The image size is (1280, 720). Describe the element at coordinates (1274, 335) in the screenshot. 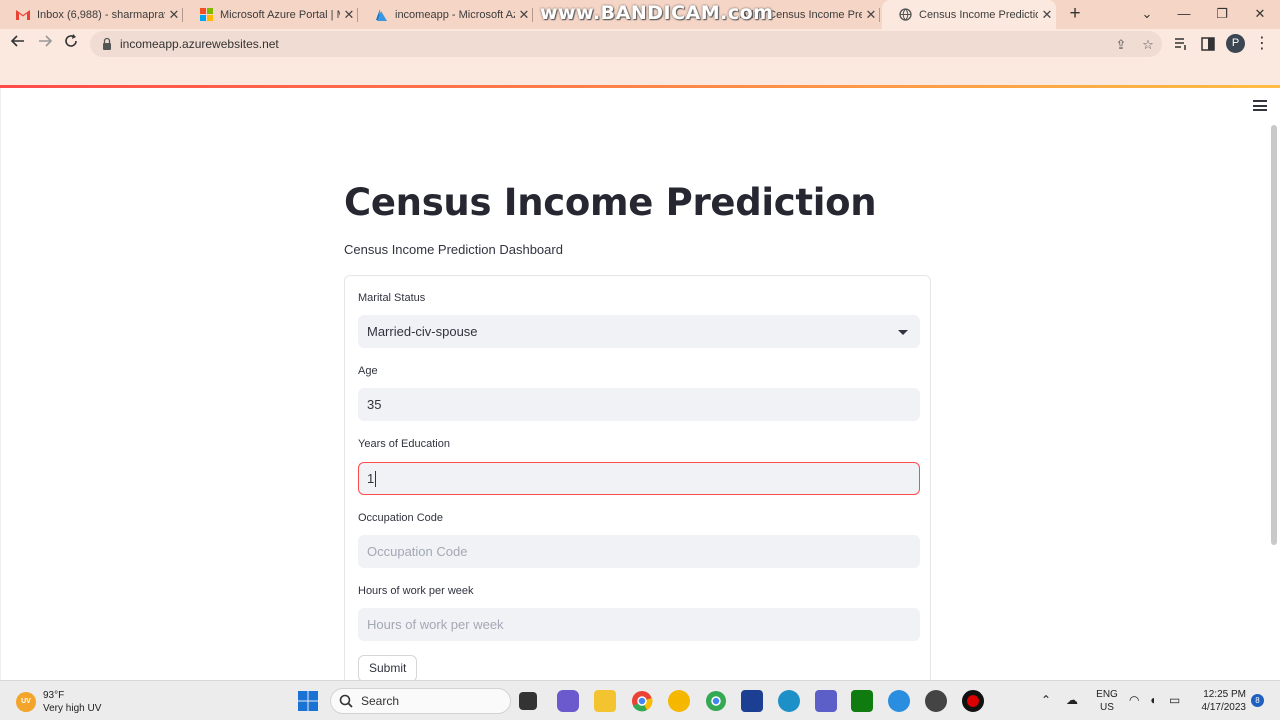

I see `page-scrollbar` at that location.